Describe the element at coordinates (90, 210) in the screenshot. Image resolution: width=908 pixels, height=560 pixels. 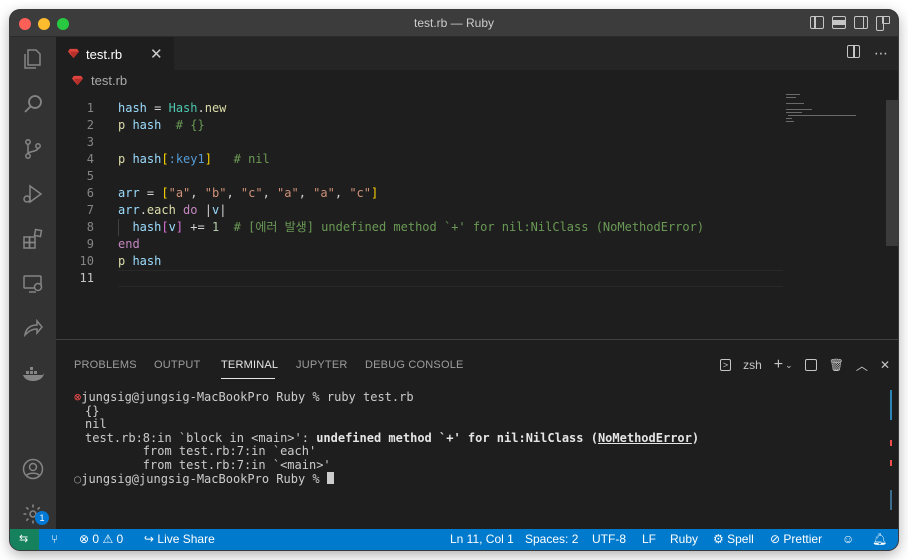
I see `line-number: 7` at that location.